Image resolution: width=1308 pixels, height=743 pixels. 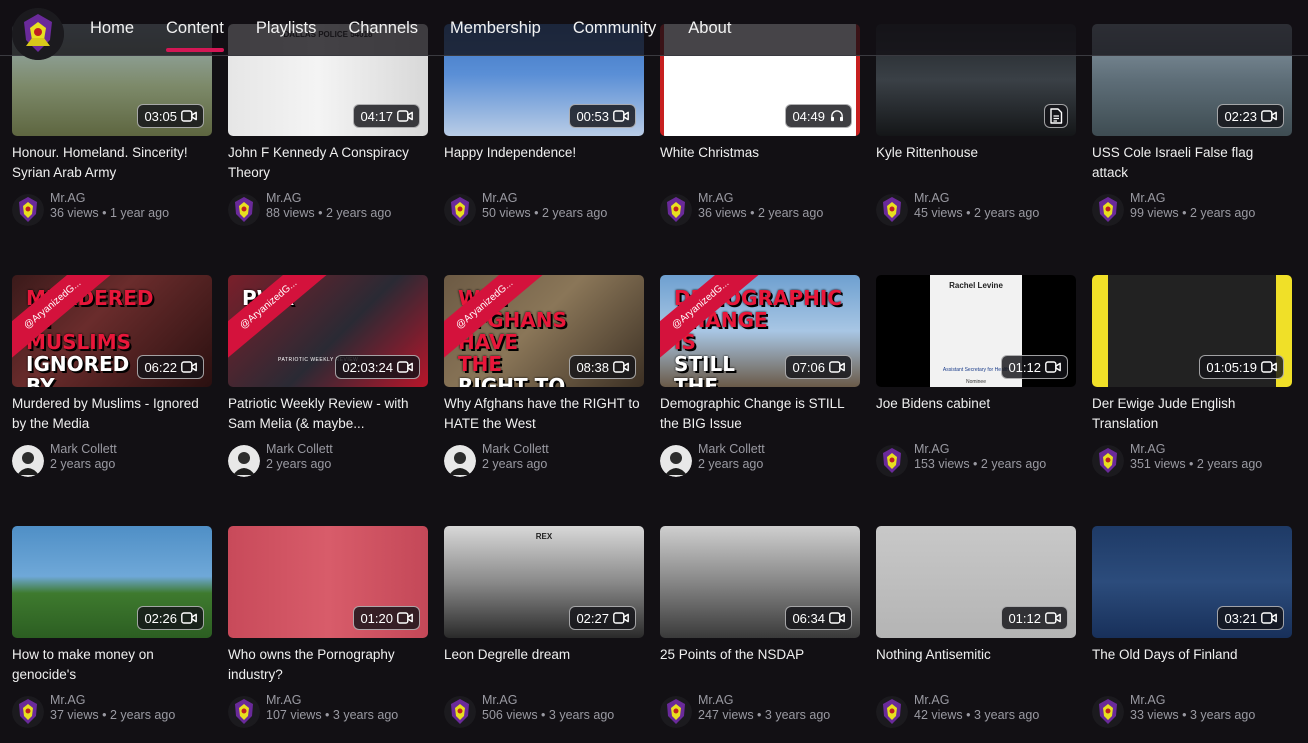 What do you see at coordinates (818, 116) in the screenshot?
I see `duration-badge: 04:49` at bounding box center [818, 116].